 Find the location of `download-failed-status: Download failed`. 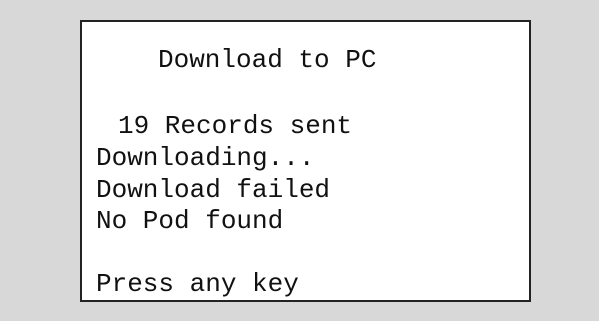

download-failed-status: Download failed is located at coordinates (213, 190).